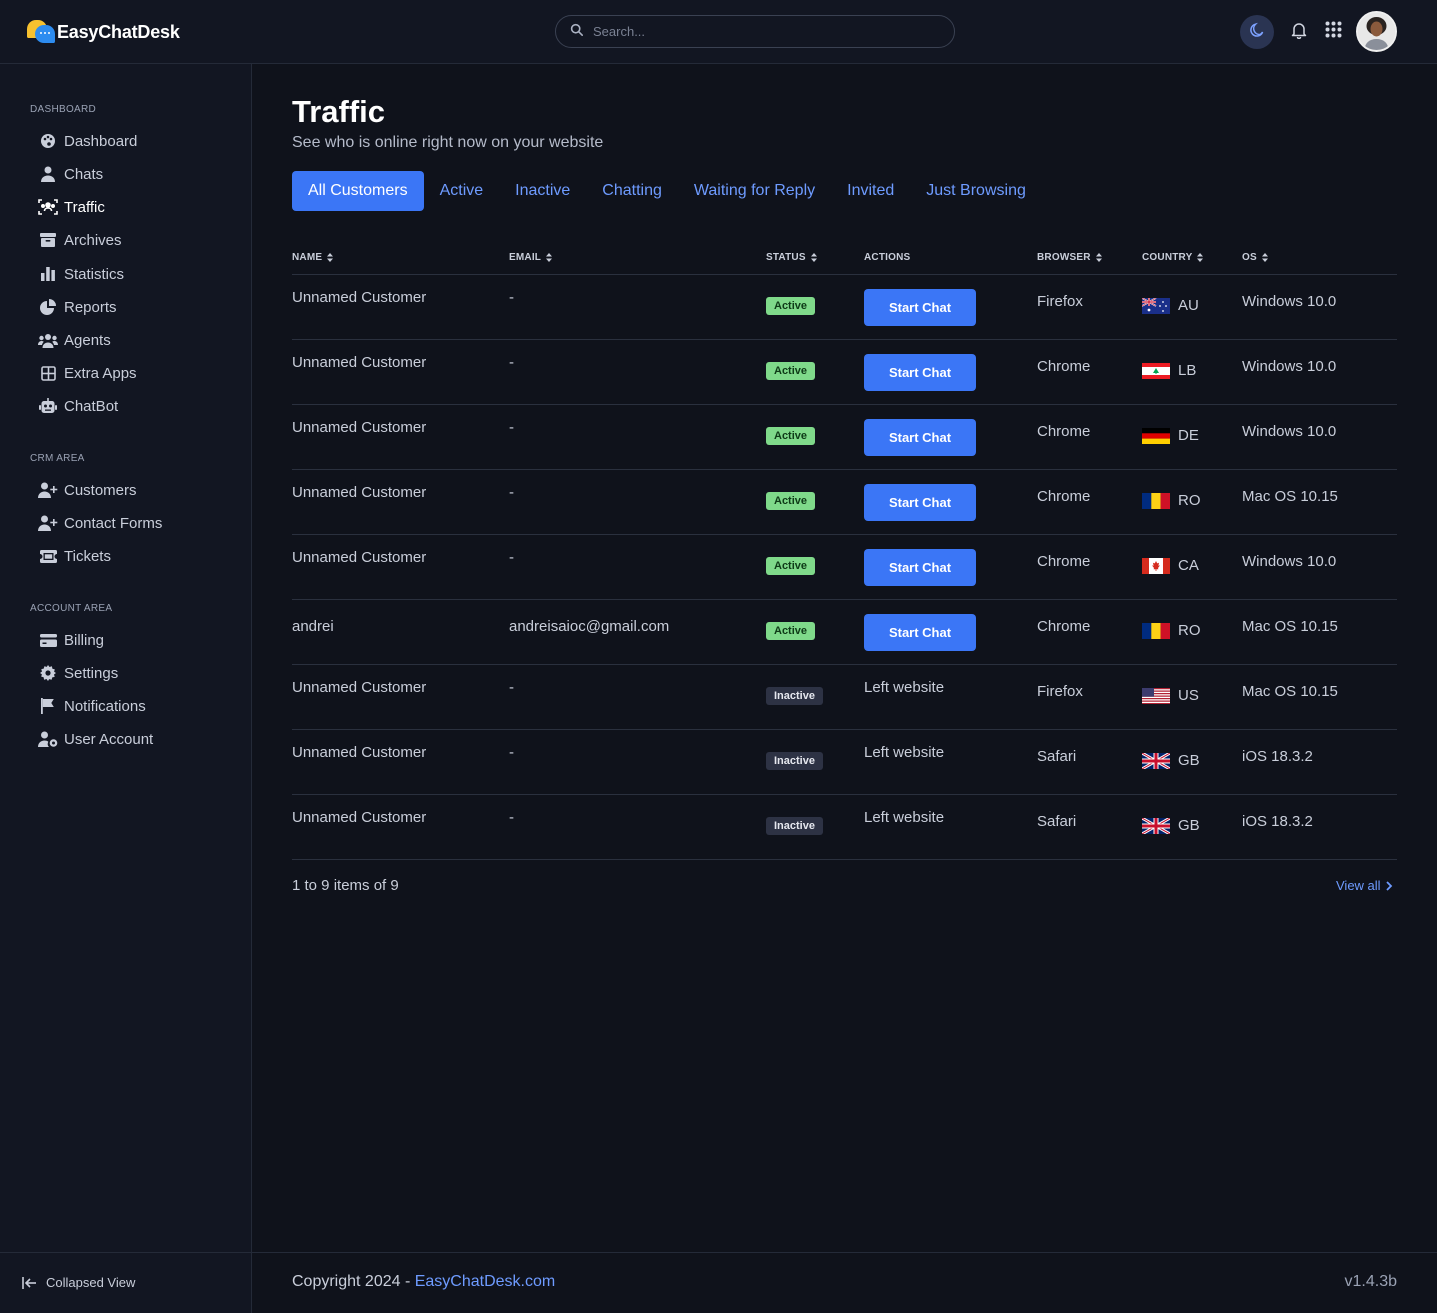  Describe the element at coordinates (48, 739) in the screenshot. I see `user-gear-icon` at that location.